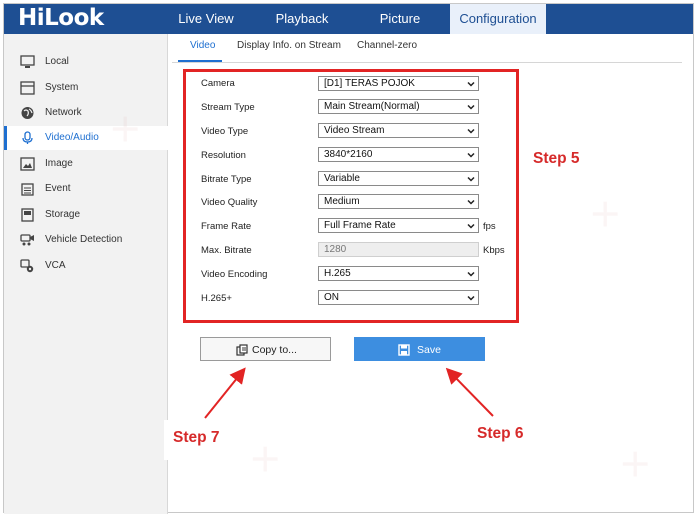 Image resolution: width=697 pixels, height=516 pixels. I want to click on max-bitrate-value: 1280, so click(335, 249).